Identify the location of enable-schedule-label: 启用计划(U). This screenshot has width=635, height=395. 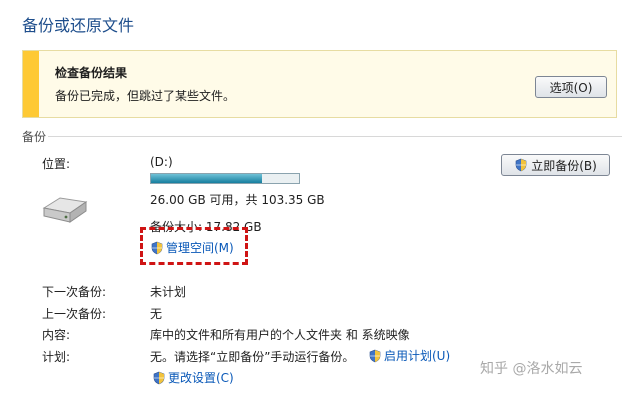
(417, 356).